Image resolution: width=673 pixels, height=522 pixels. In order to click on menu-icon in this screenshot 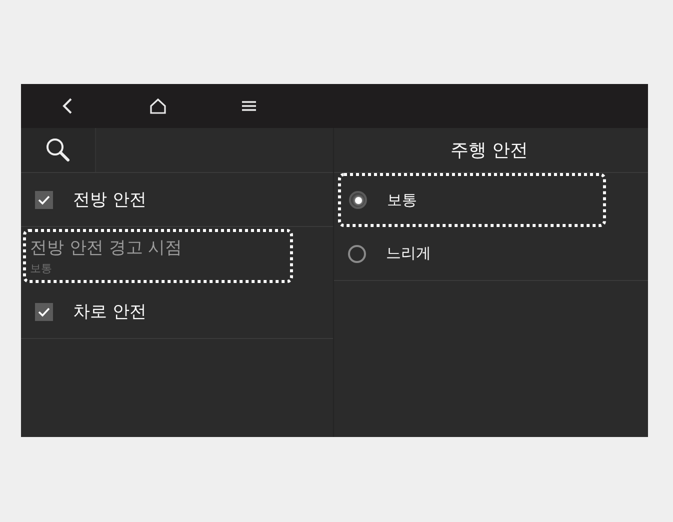, I will do `click(249, 106)`.